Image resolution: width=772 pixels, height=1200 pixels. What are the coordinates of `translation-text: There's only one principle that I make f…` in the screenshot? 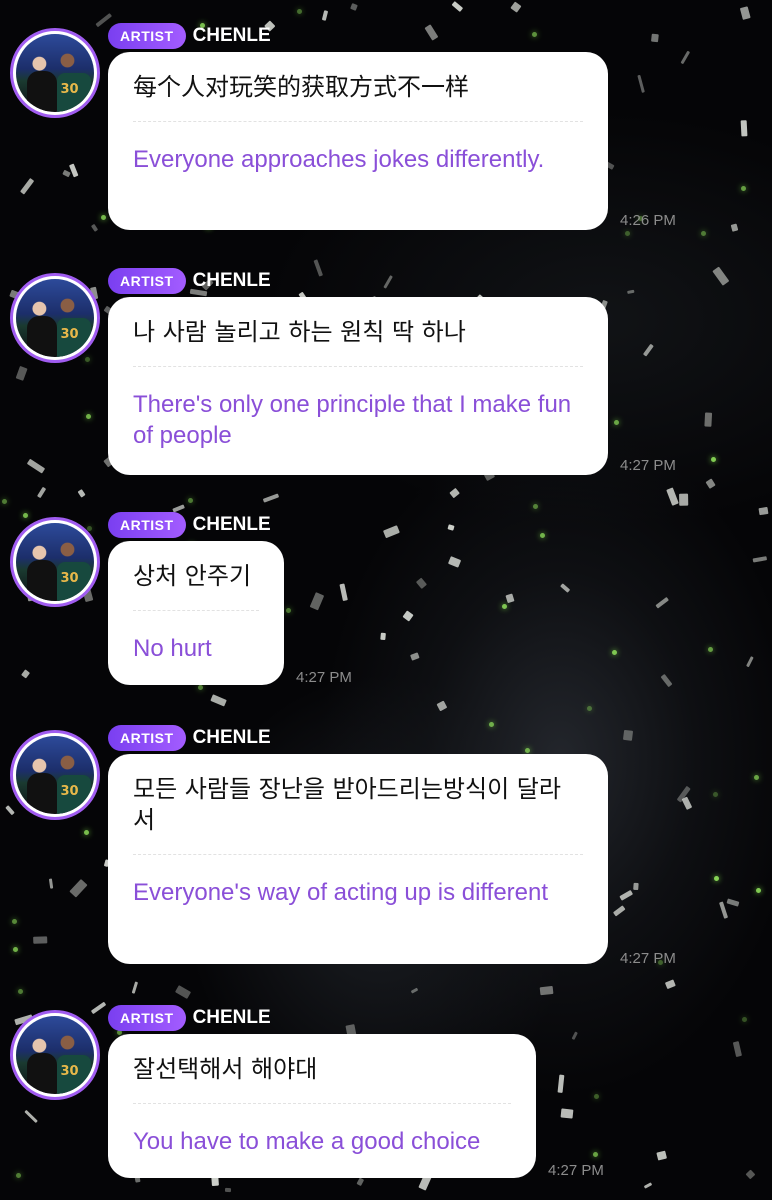 It's located at (352, 420).